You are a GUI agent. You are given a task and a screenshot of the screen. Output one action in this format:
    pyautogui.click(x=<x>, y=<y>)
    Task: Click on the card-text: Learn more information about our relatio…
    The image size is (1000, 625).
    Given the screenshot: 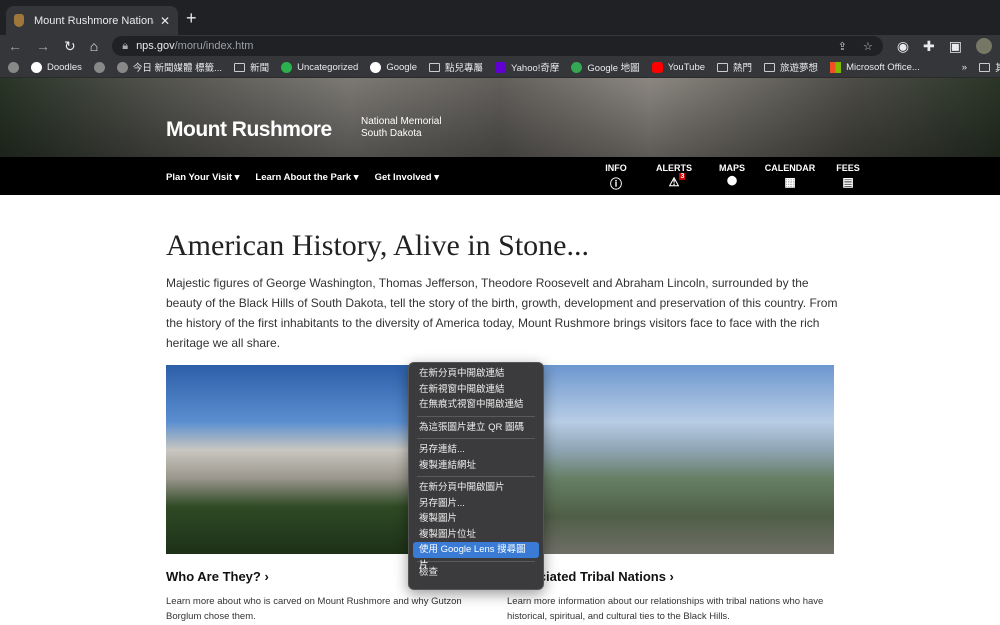 What is the action you would take?
    pyautogui.click(x=665, y=609)
    